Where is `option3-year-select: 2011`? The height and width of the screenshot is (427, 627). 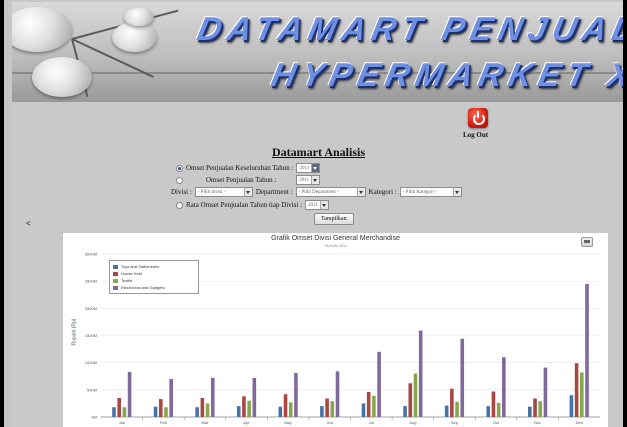 option3-year-select: 2011 is located at coordinates (317, 205).